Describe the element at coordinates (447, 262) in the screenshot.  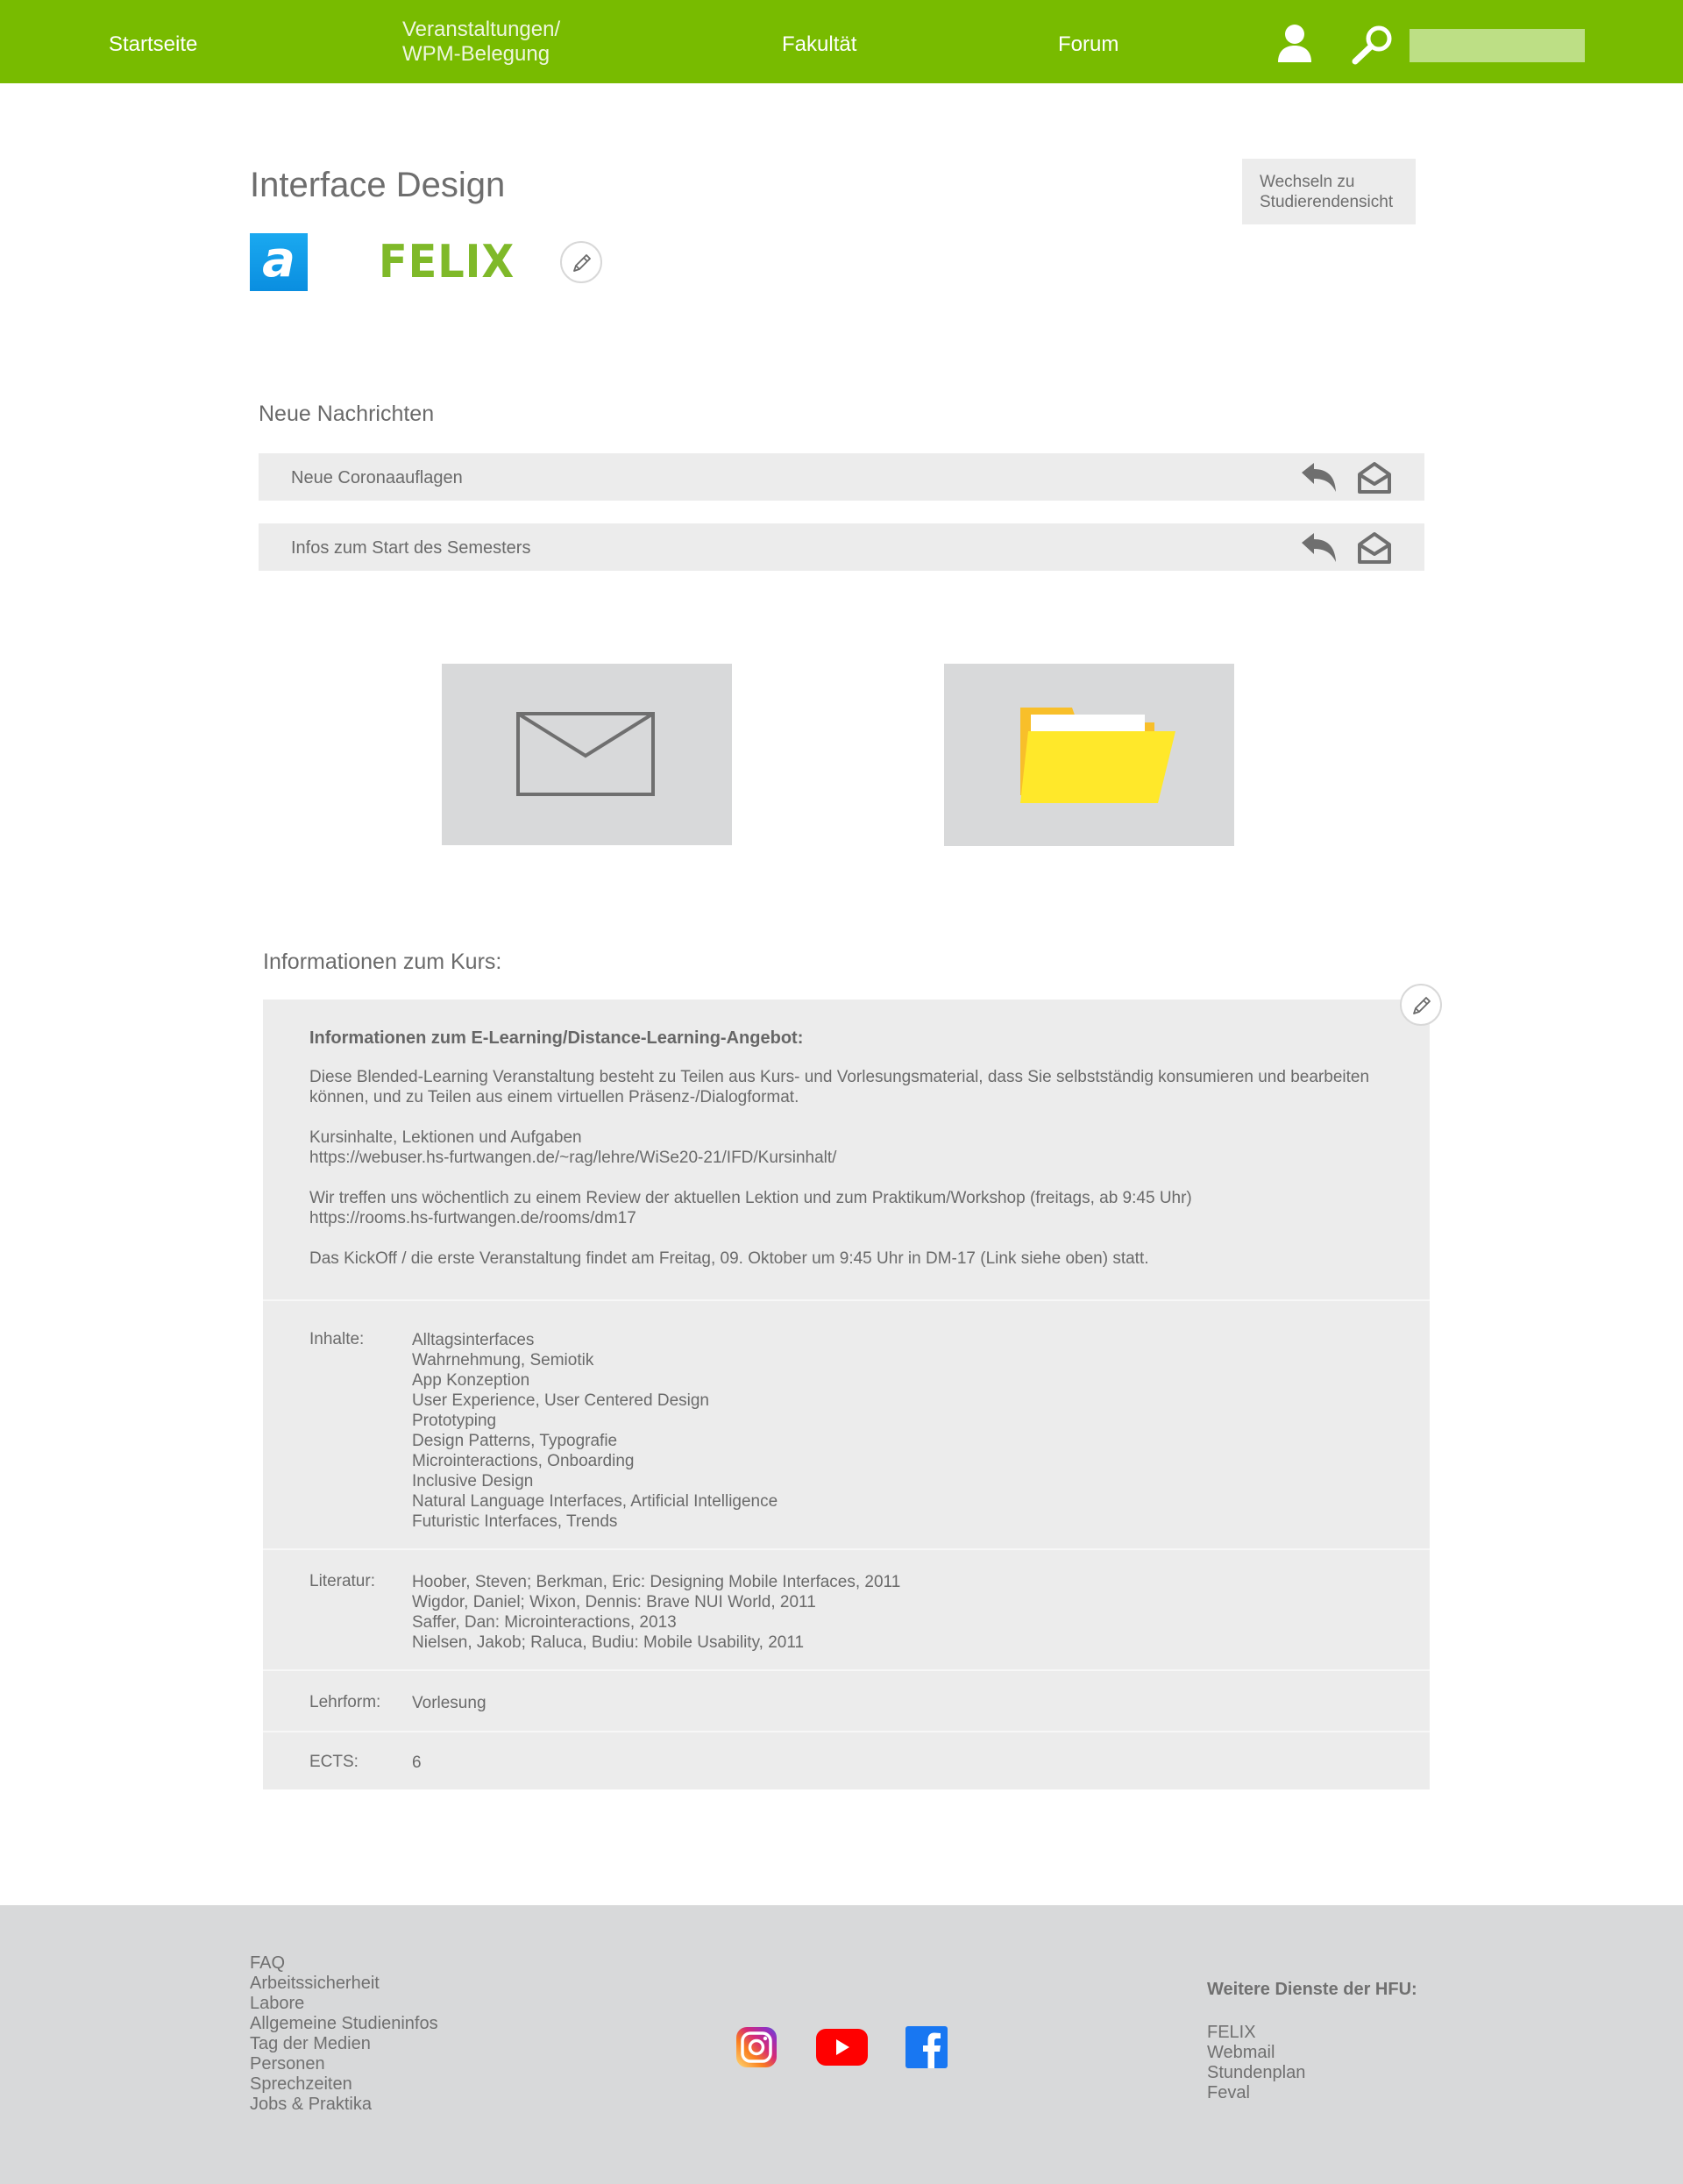
I see `felix-logo: FELIX` at that location.